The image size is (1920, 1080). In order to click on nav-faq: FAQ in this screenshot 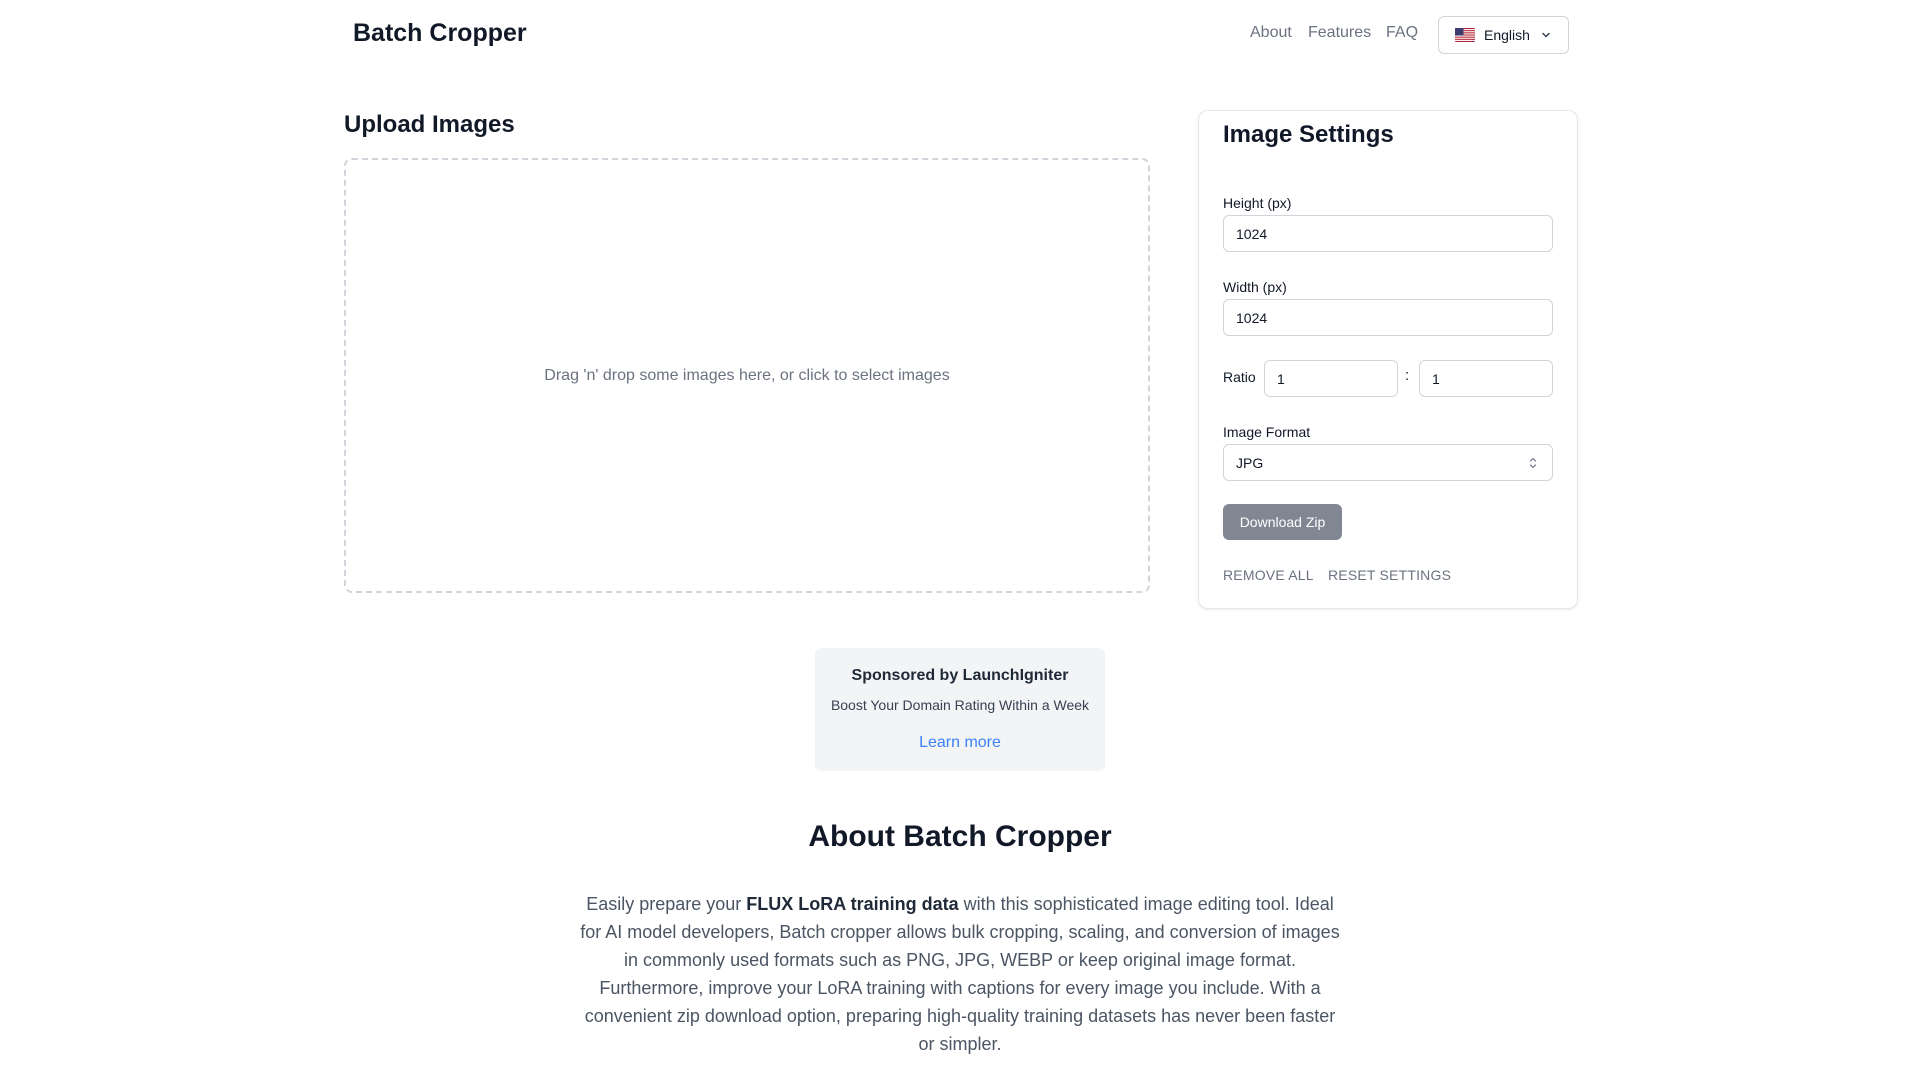, I will do `click(1402, 33)`.